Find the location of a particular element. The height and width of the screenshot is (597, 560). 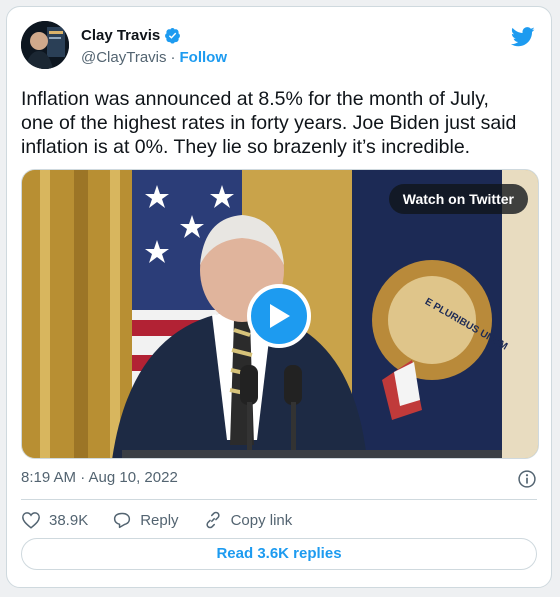

avatar is located at coordinates (45, 45).